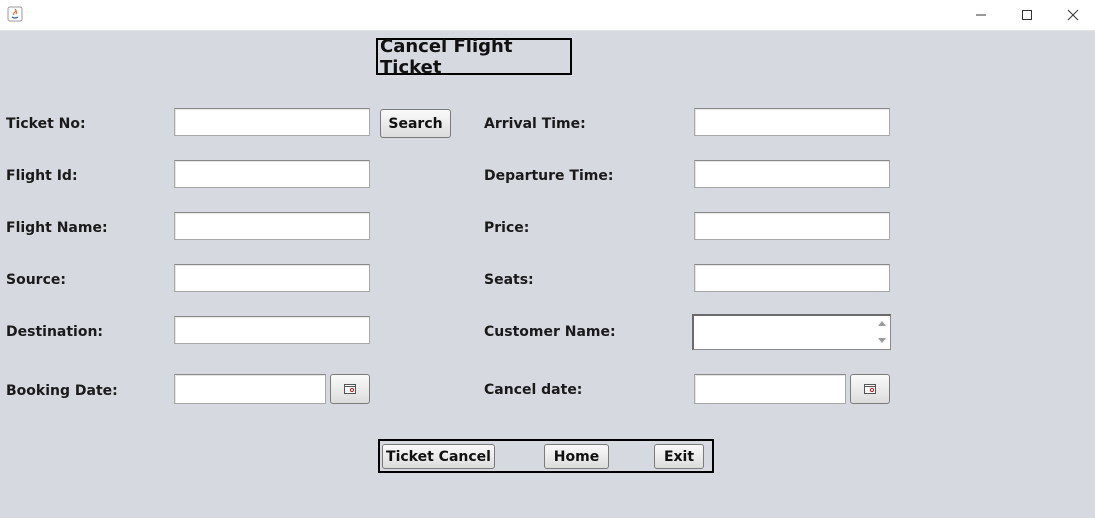 This screenshot has width=1095, height=518. I want to click on minimize-button, so click(981, 15).